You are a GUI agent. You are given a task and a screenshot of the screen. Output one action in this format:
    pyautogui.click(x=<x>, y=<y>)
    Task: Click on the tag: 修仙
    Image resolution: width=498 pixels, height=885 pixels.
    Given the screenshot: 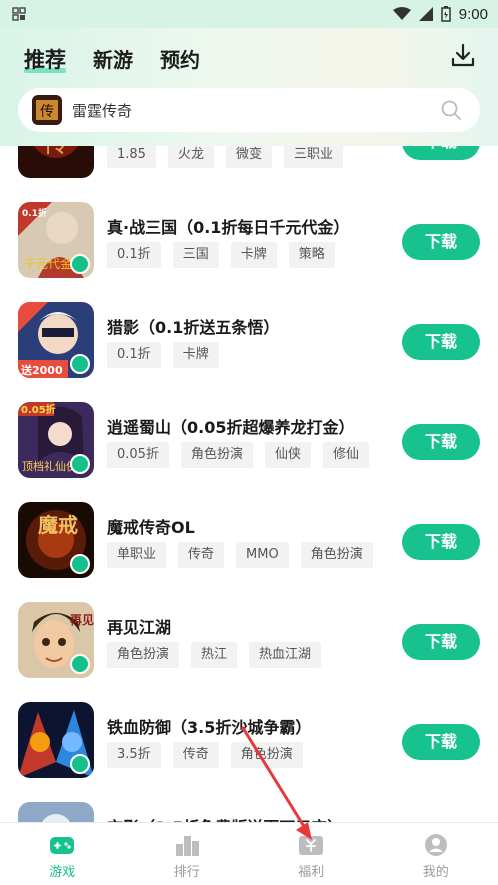 What is the action you would take?
    pyautogui.click(x=345, y=455)
    